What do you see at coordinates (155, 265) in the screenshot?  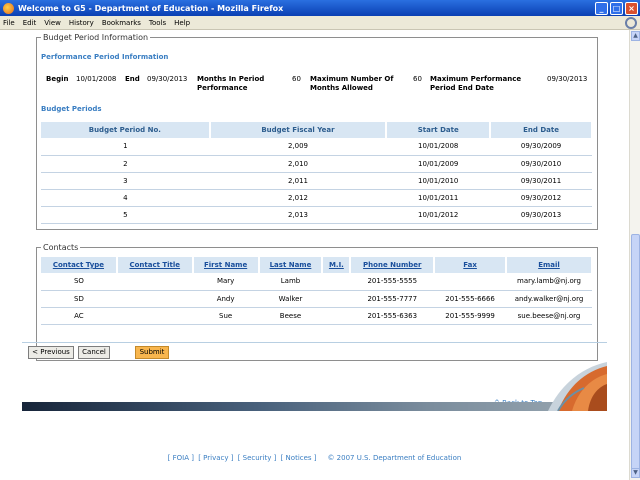 I see `column-header-contact-title: Contact Title` at bounding box center [155, 265].